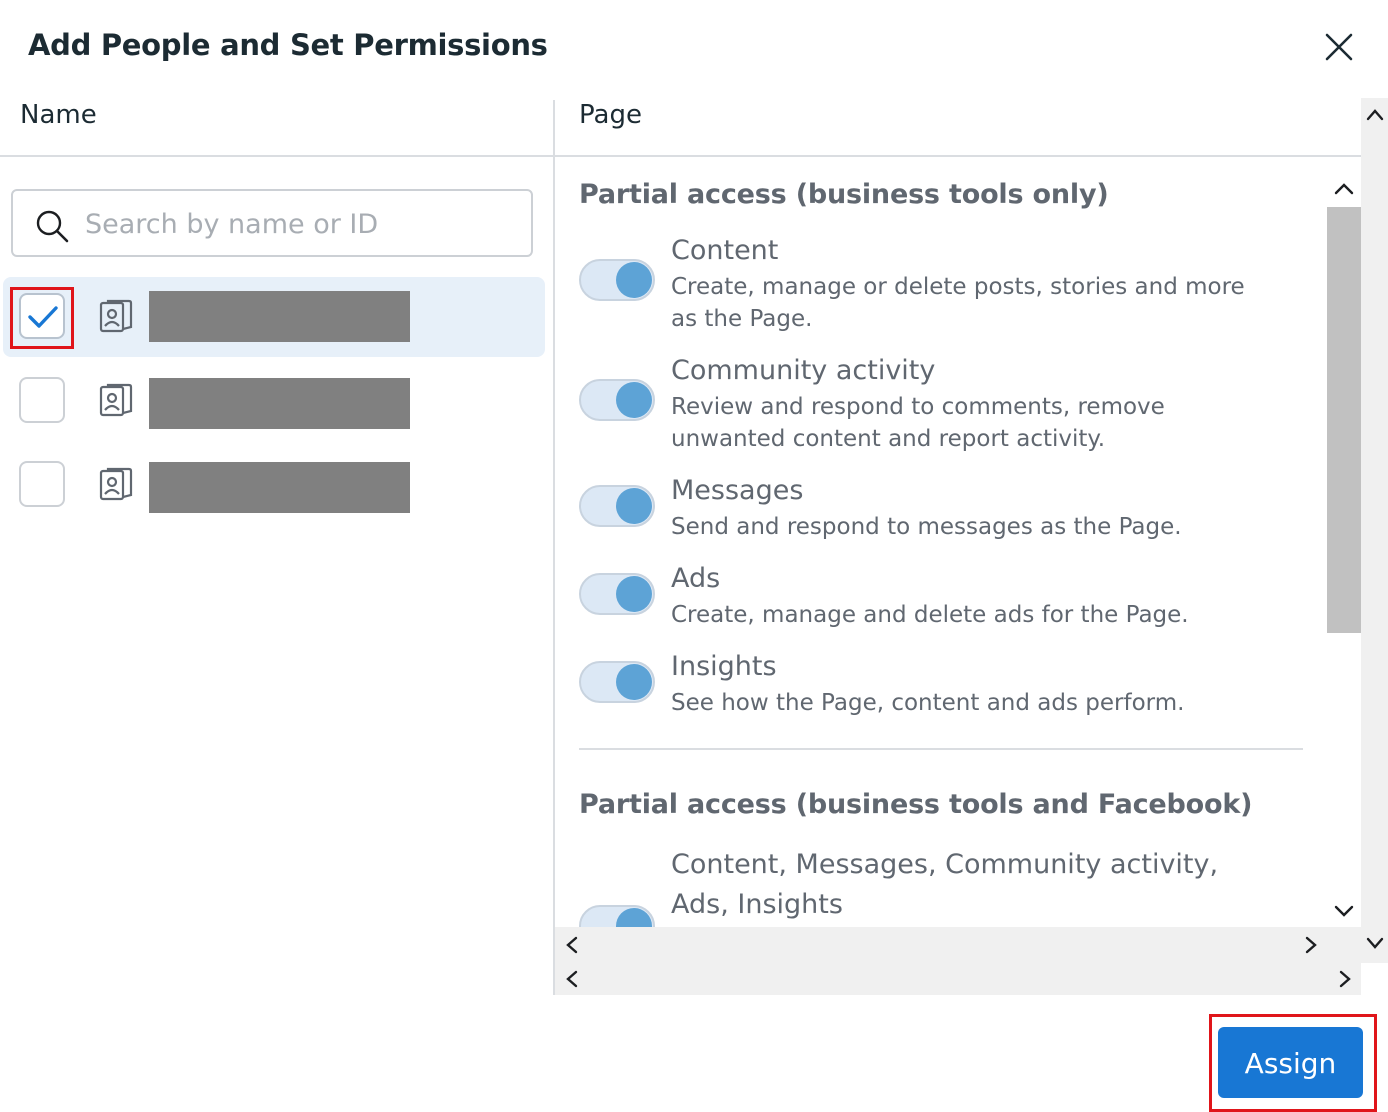  I want to click on section-separator, so click(941, 749).